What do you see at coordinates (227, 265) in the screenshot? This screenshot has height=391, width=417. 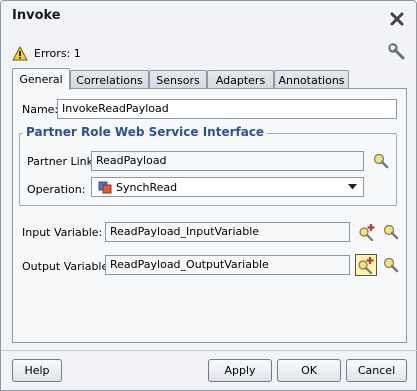 I see `output-variable-field: ReadPayload_OutputVariable` at bounding box center [227, 265].